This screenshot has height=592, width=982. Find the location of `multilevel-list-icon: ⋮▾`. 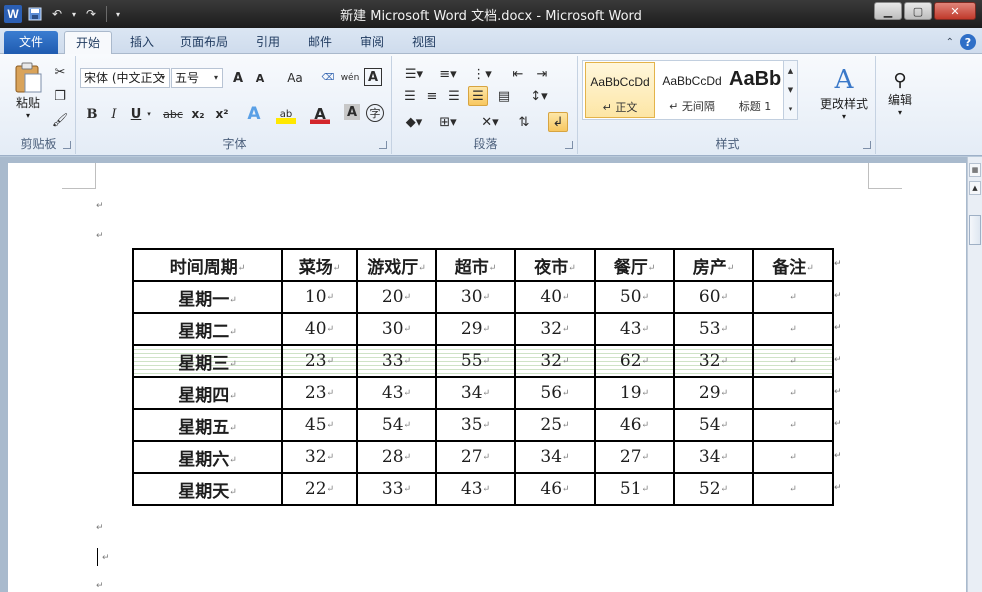

multilevel-list-icon: ⋮▾ is located at coordinates (482, 74).